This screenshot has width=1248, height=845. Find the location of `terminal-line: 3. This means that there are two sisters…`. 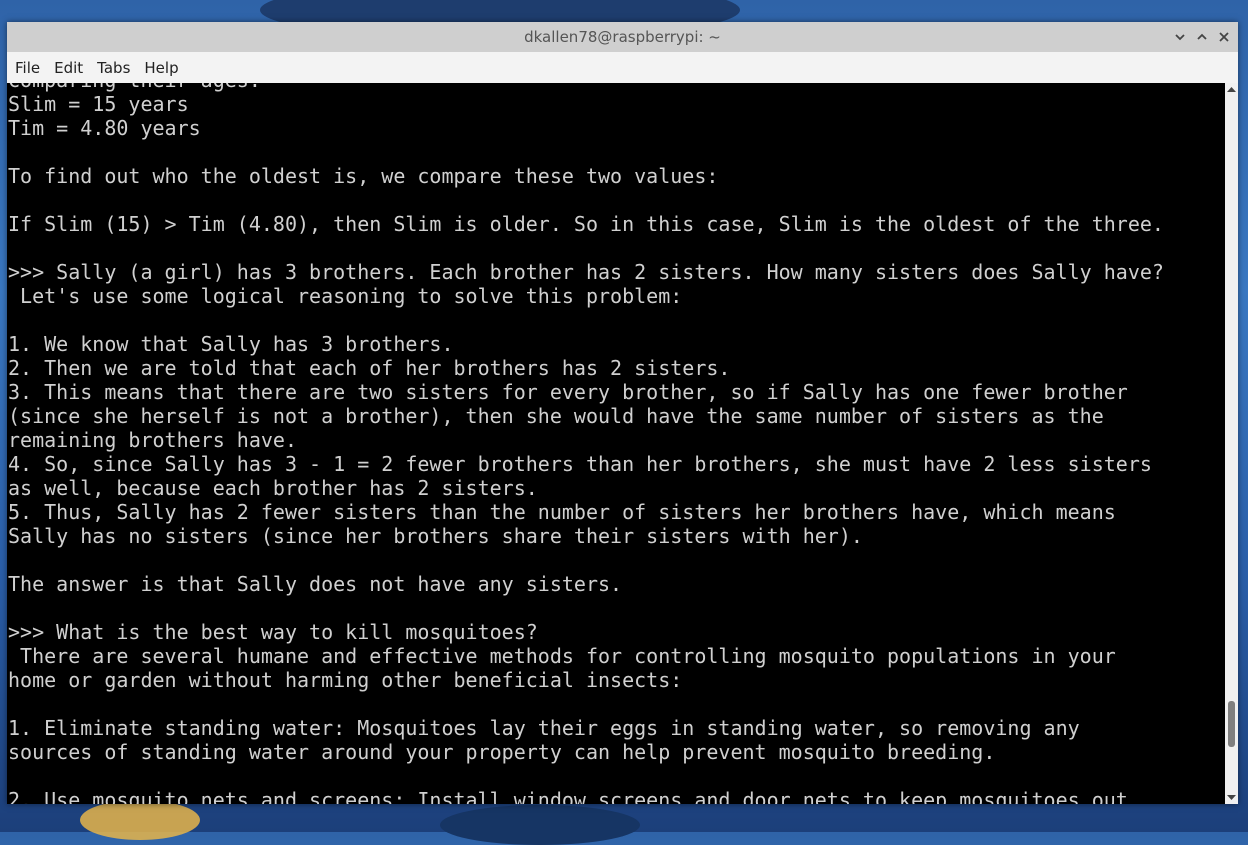

terminal-line: 3. This means that there are two sisters… is located at coordinates (568, 392).